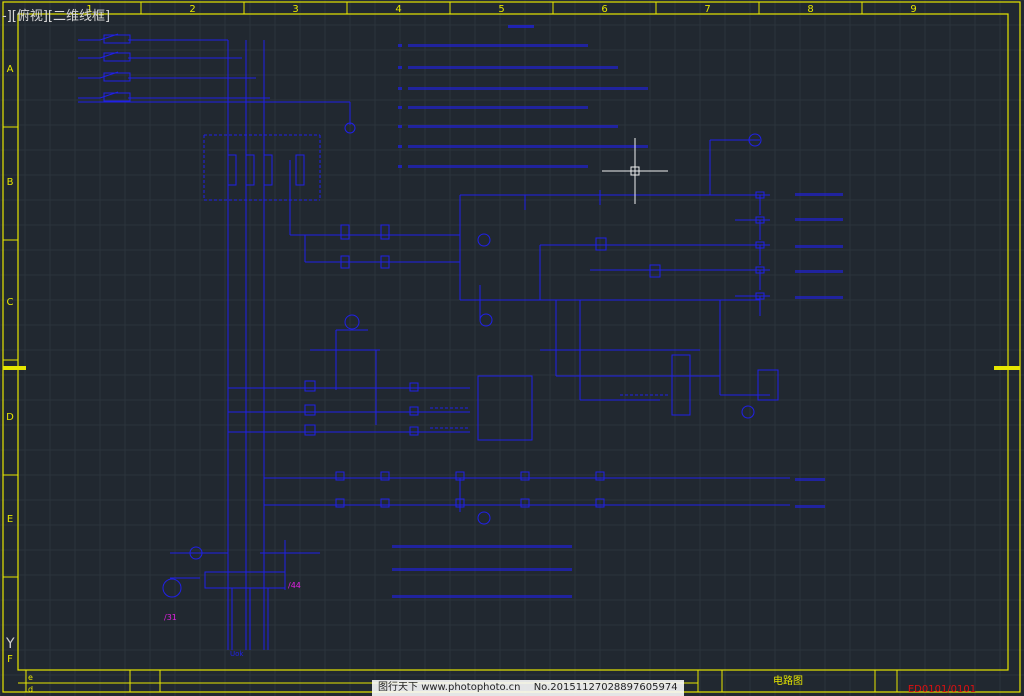  What do you see at coordinates (10, 659) in the screenshot?
I see `row-label-F: F` at bounding box center [10, 659].